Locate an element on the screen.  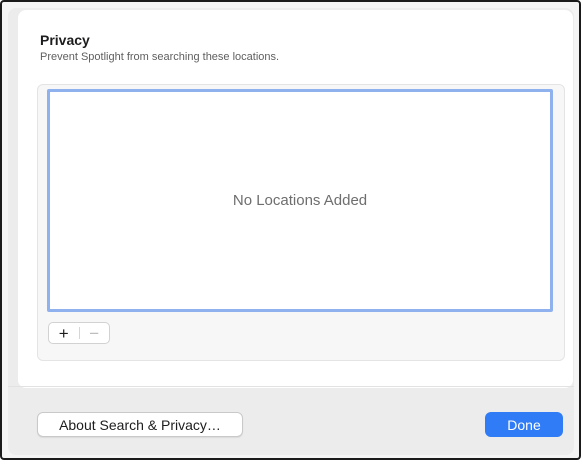
minus-icon: − is located at coordinates (94, 333).